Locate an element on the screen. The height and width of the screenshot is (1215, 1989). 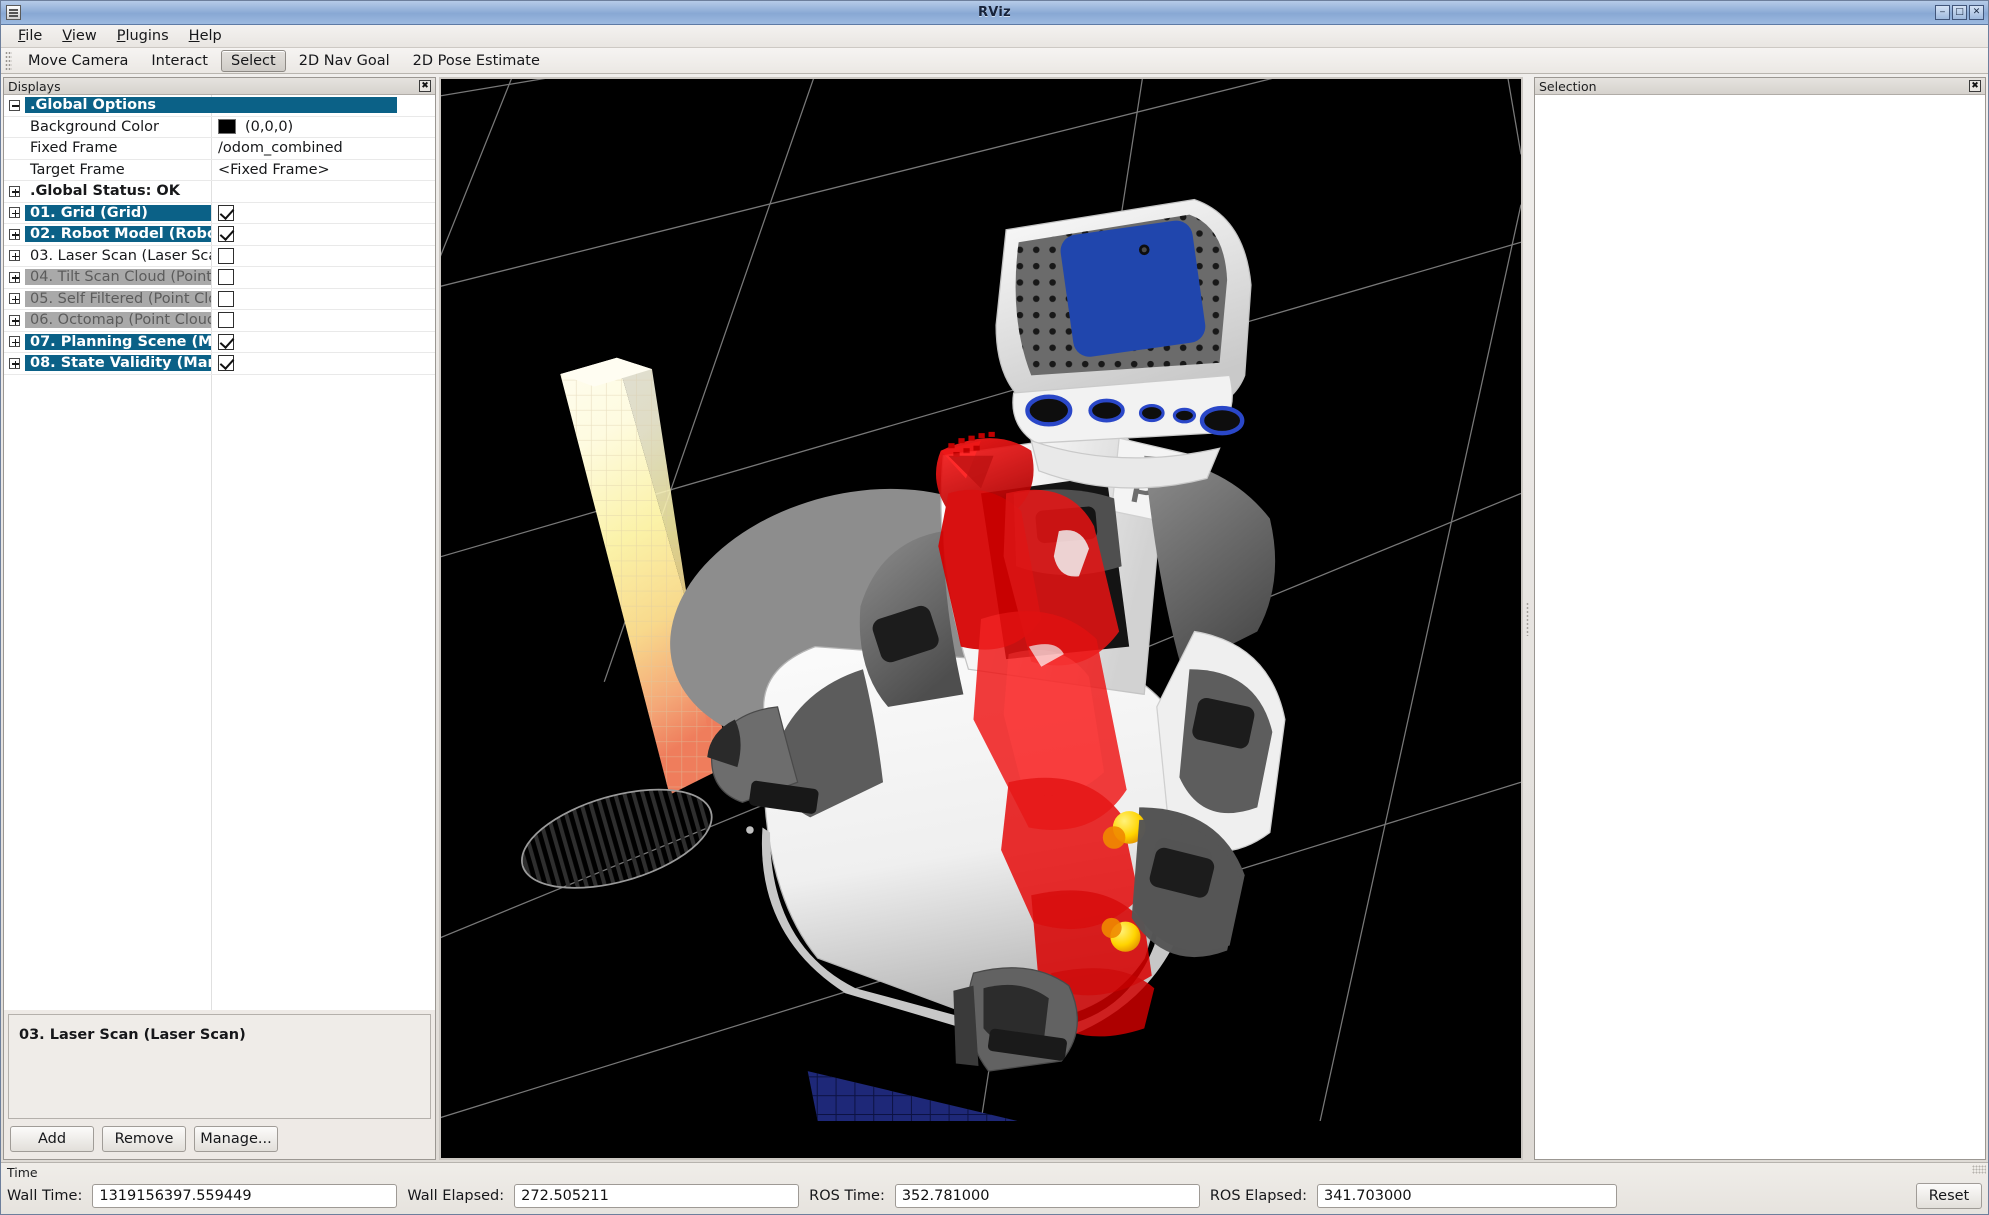
resize-grip is located at coordinates (1979, 1169).